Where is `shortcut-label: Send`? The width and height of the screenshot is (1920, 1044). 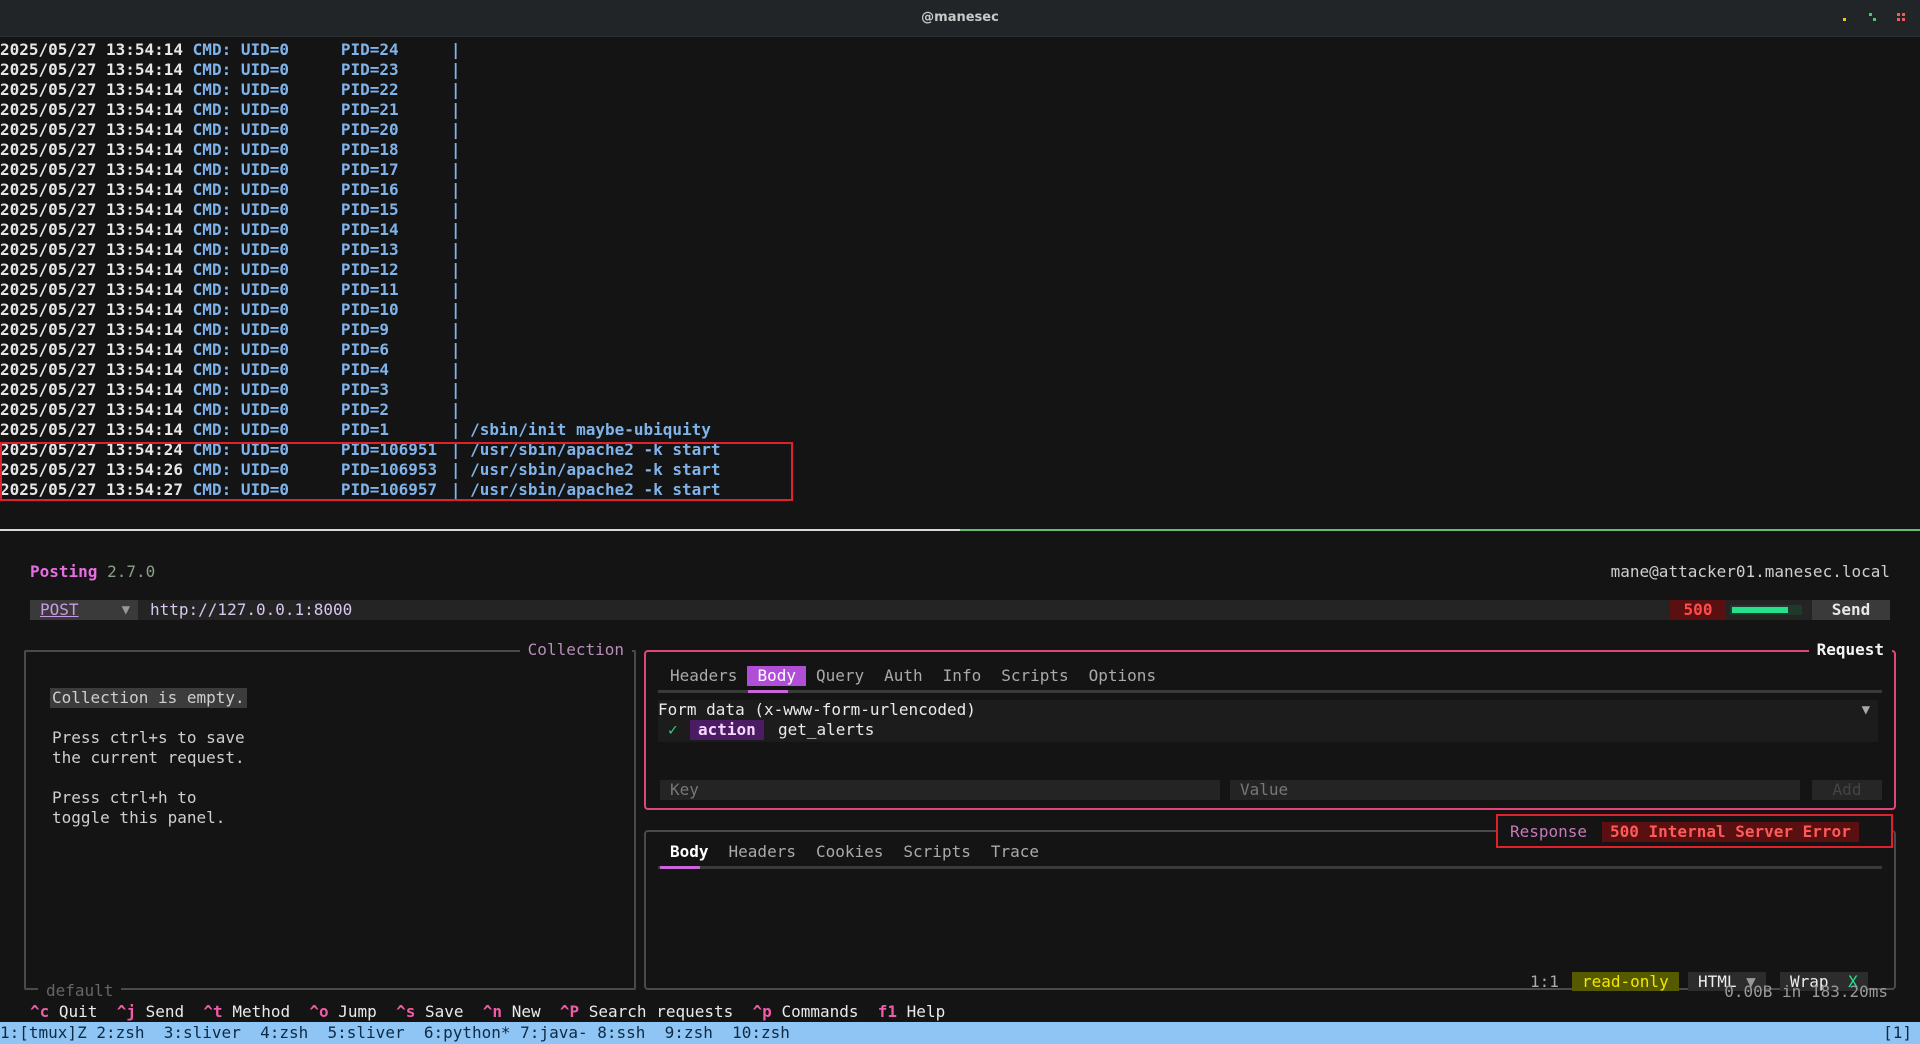
shortcut-label: Send is located at coordinates (165, 1011).